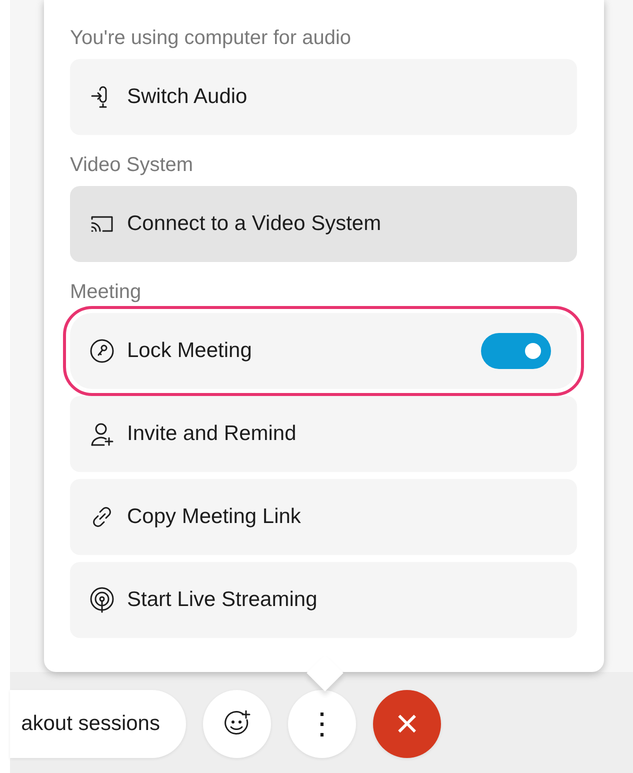 The width and height of the screenshot is (633, 773). I want to click on menu-item: Invite and Remind, so click(323, 434).